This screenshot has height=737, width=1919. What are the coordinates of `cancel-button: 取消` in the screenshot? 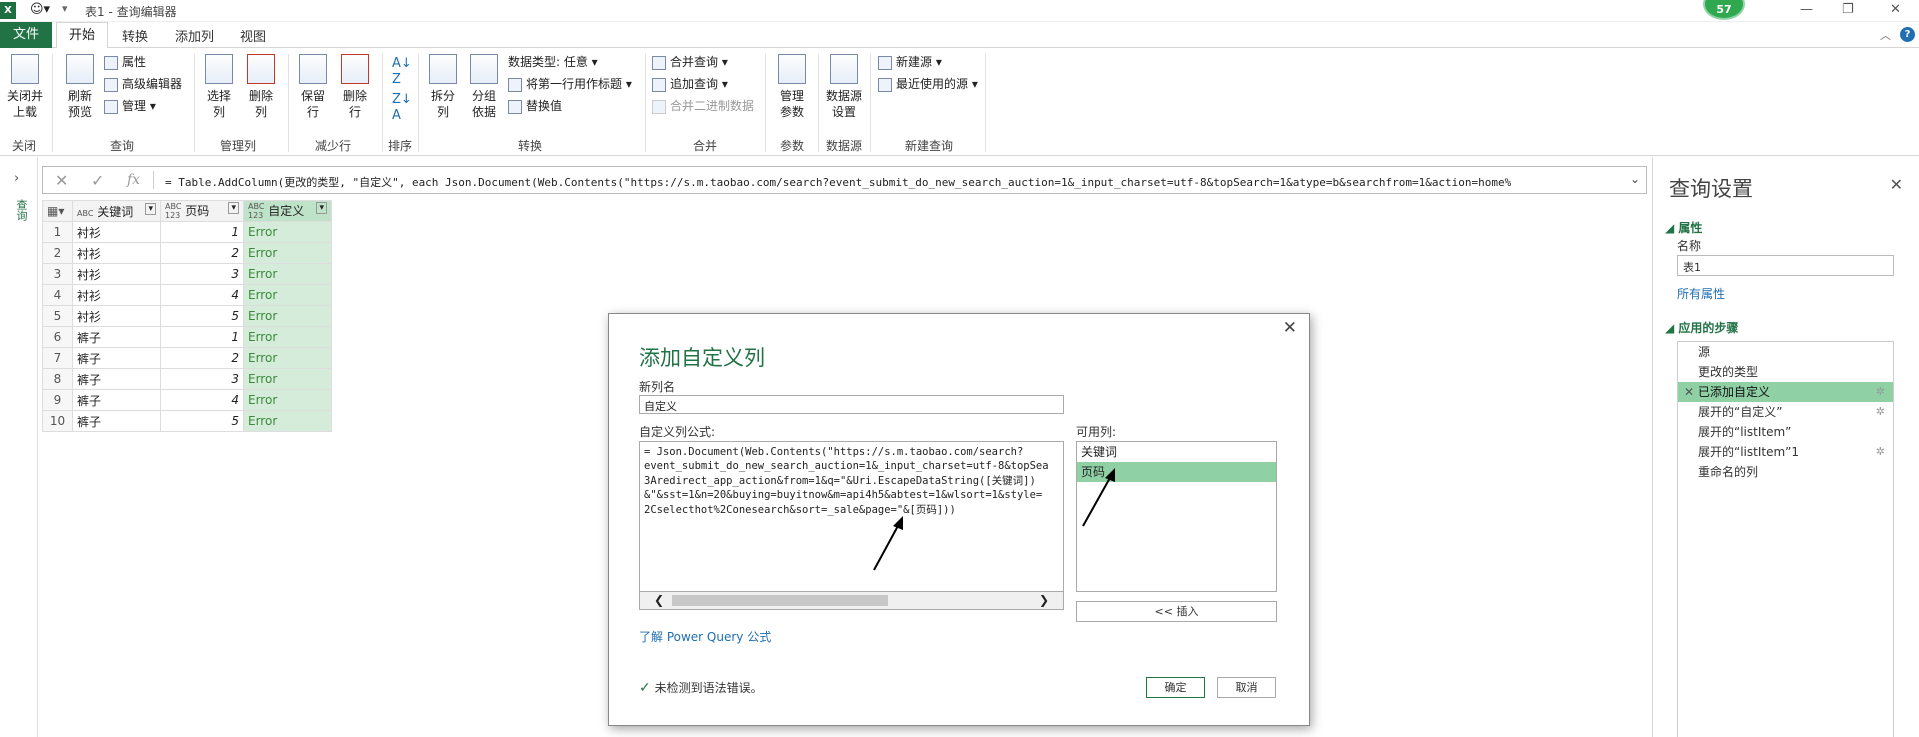 It's located at (1246, 687).